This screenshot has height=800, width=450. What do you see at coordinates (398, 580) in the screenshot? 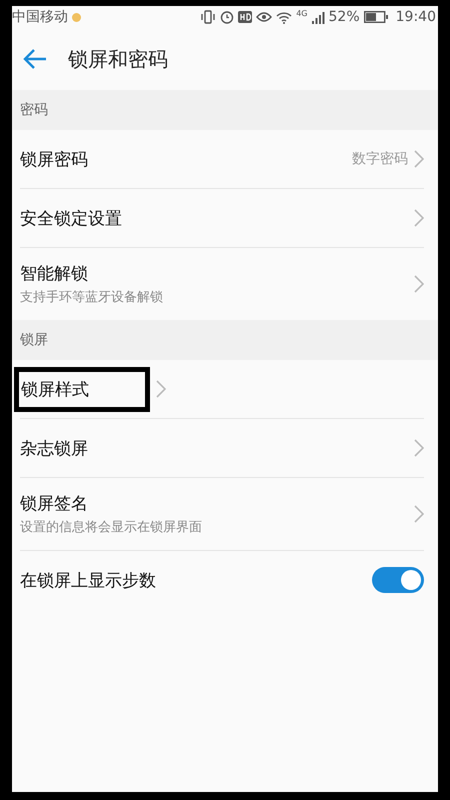
I see `toggle-switch` at bounding box center [398, 580].